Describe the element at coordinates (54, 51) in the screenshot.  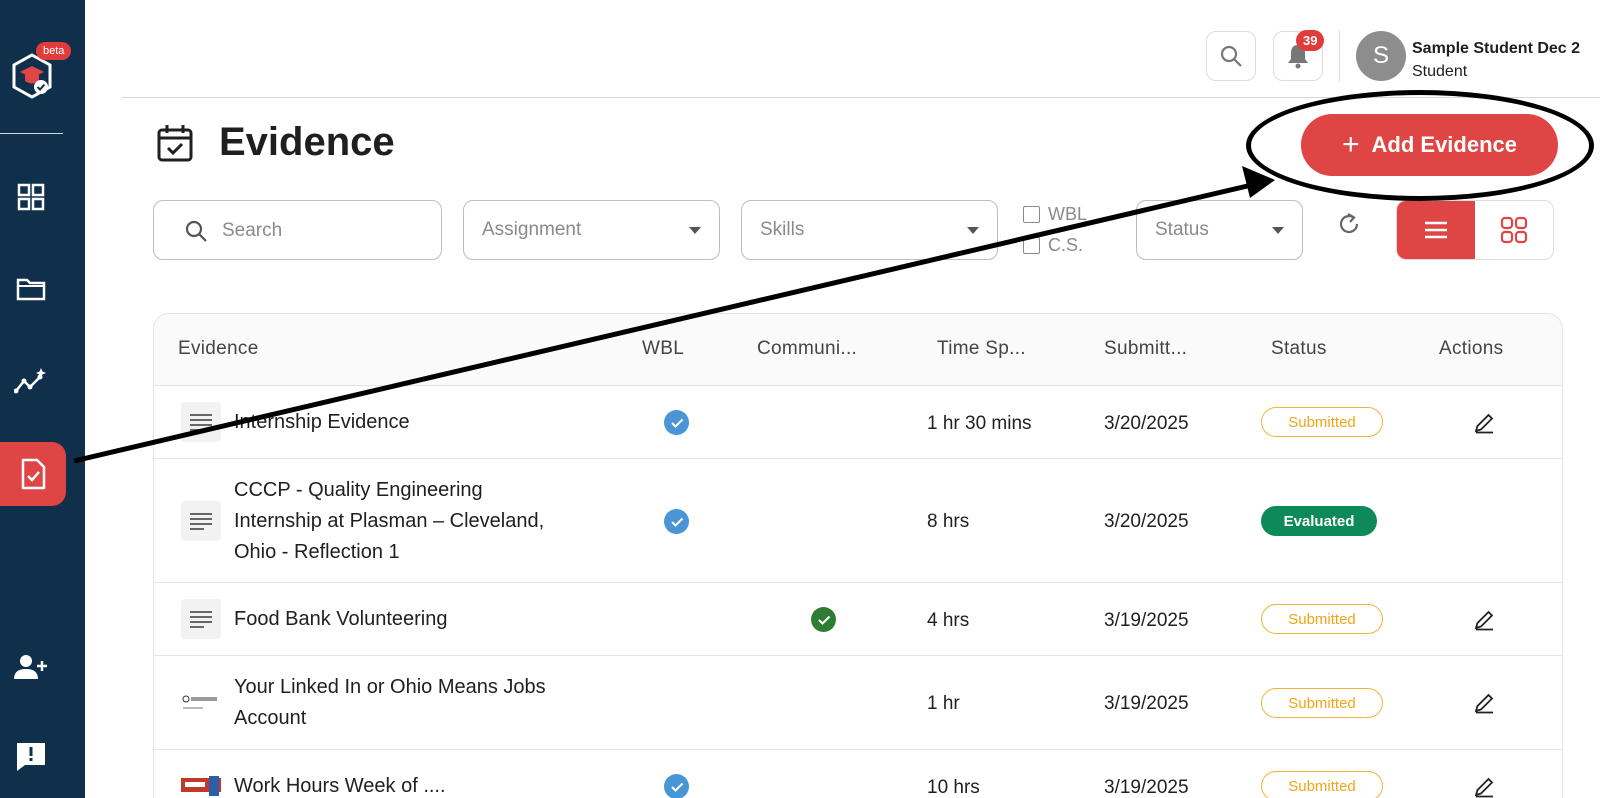
I see `beta-badge: beta` at that location.